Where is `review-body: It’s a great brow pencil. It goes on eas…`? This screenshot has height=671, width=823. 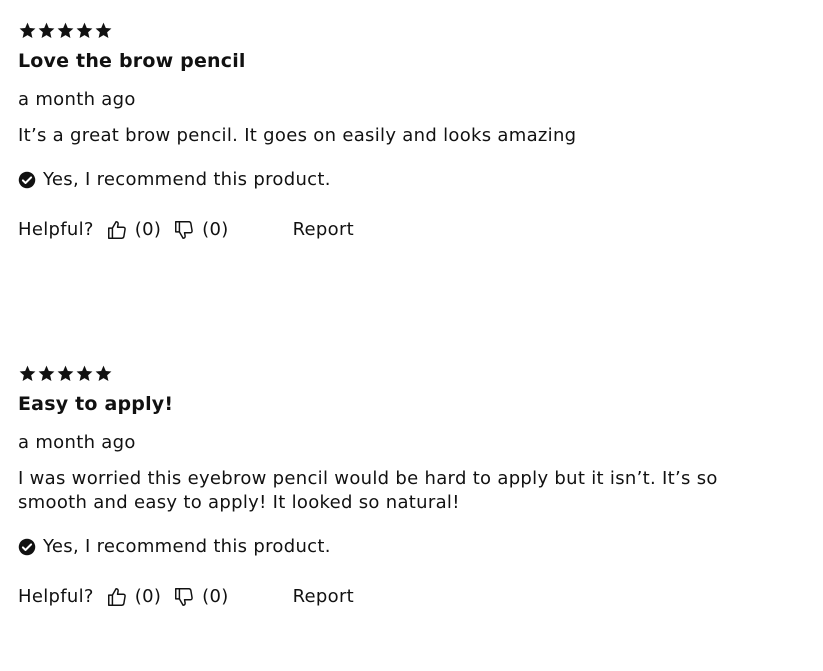
review-body: It’s a great brow pencil. It goes on eas… is located at coordinates (297, 135).